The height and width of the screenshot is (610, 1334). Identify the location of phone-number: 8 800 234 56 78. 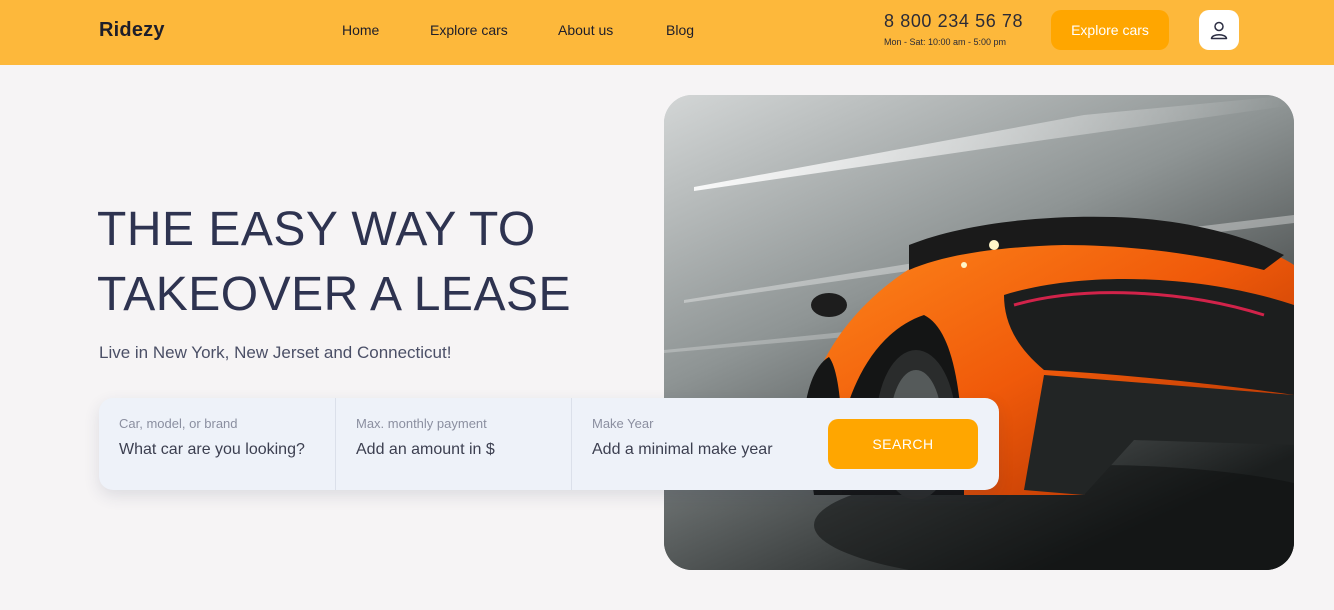
(953, 21).